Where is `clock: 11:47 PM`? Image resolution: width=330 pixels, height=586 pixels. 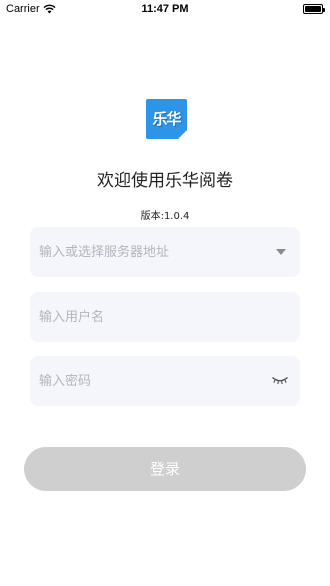
clock: 11:47 PM is located at coordinates (165, 9).